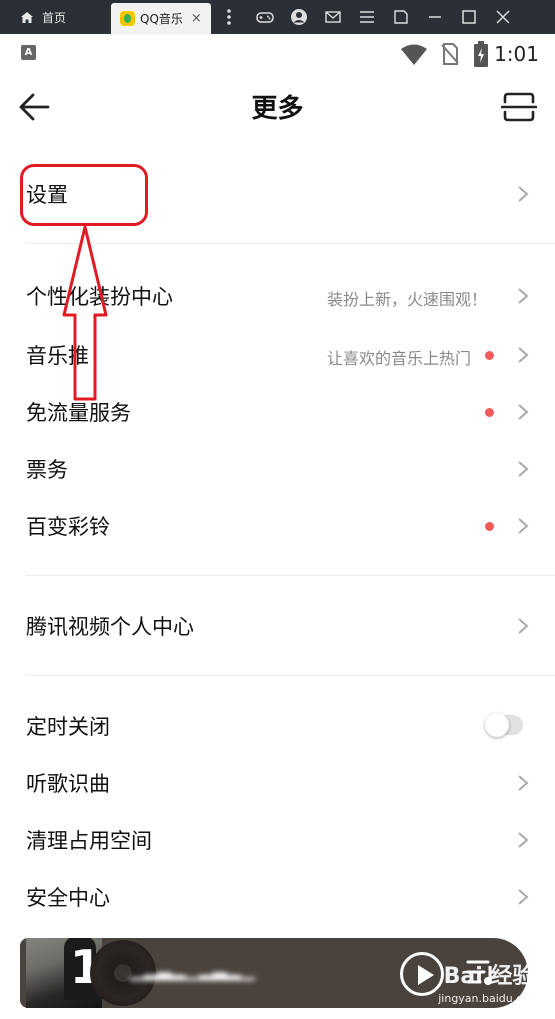 The width and height of the screenshot is (555, 1019). Describe the element at coordinates (435, 17) in the screenshot. I see `minimize-icon` at that location.